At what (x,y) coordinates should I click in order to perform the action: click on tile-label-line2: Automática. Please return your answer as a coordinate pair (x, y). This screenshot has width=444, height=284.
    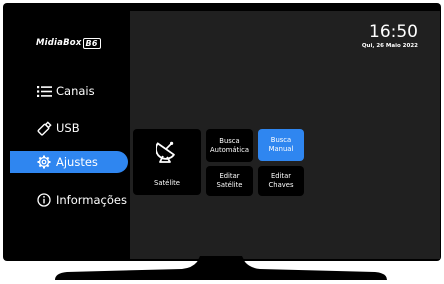
    Looking at the image, I should click on (229, 149).